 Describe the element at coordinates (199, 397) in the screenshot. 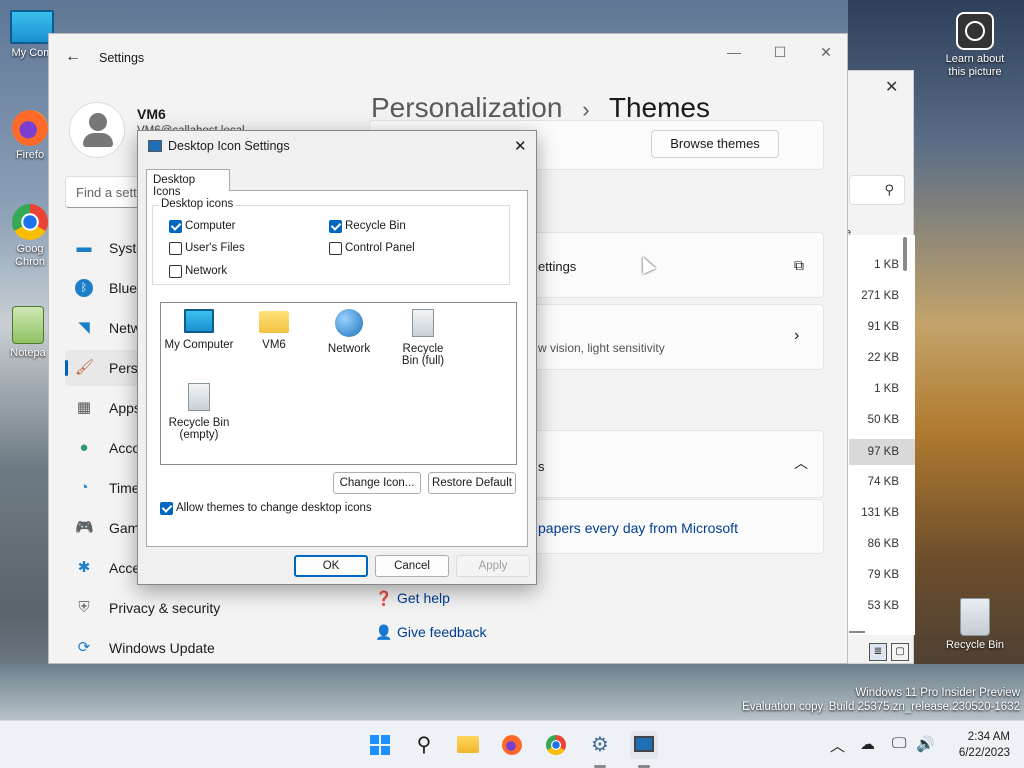

I see `recycle-bin-empty-icon` at that location.